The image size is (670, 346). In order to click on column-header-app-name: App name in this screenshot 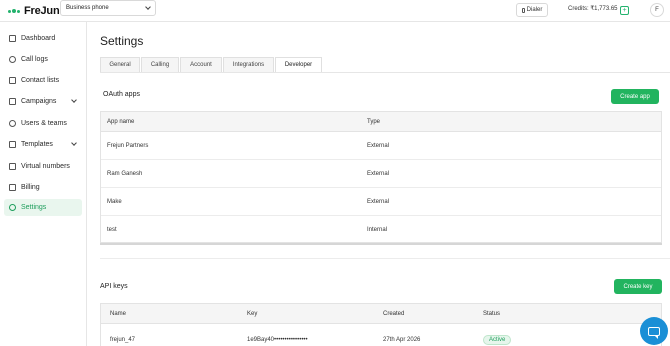, I will do `click(121, 122)`.